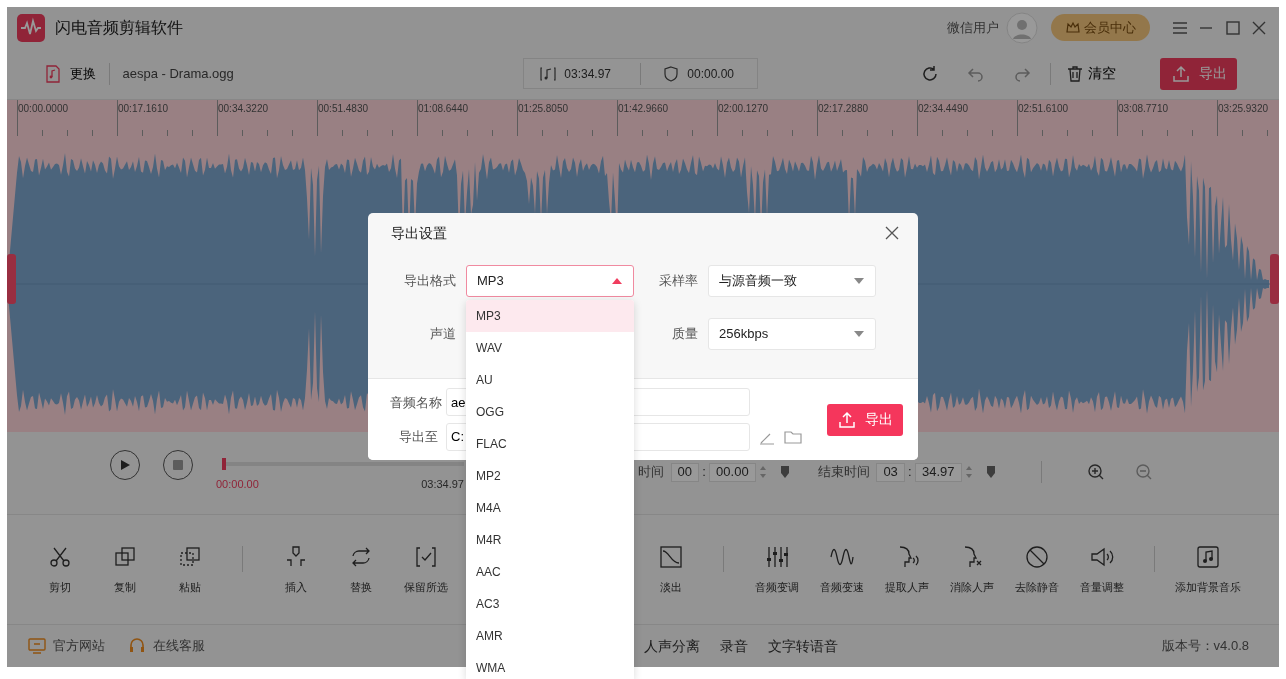 This screenshot has width=1286, height=679. I want to click on time-label: 02:00.1270, so click(743, 108).